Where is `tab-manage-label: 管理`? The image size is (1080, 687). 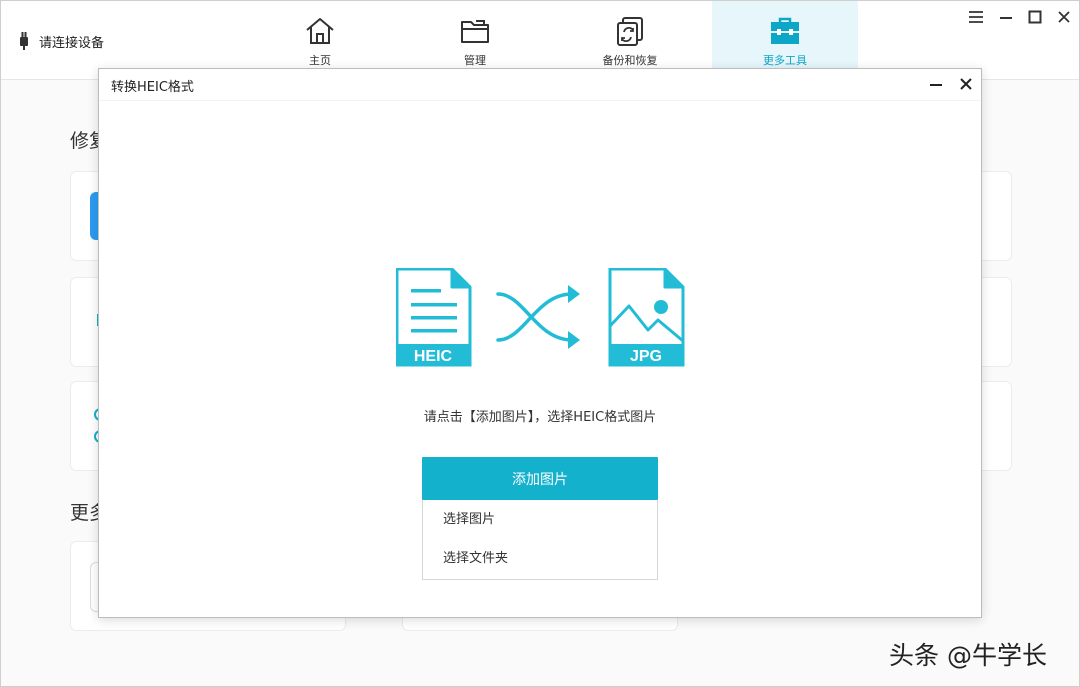 tab-manage-label: 管理 is located at coordinates (475, 60).